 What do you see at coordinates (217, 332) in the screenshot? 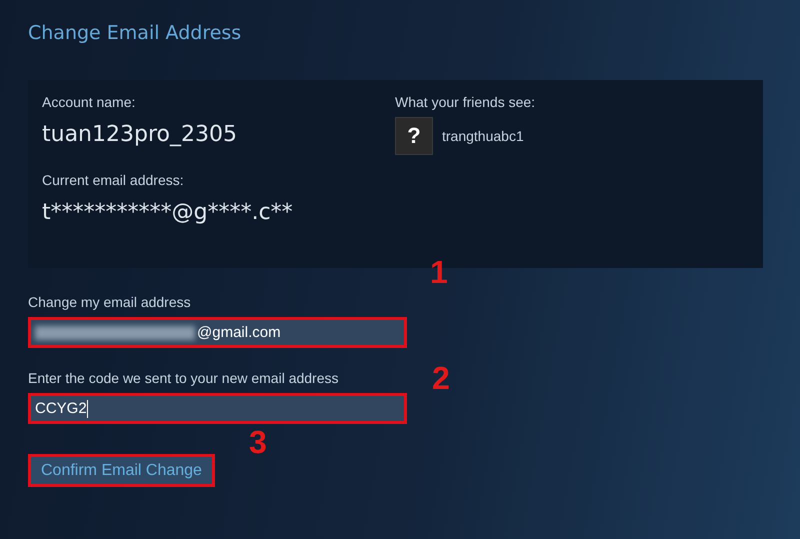
I see `input-field: @gmail.com` at bounding box center [217, 332].